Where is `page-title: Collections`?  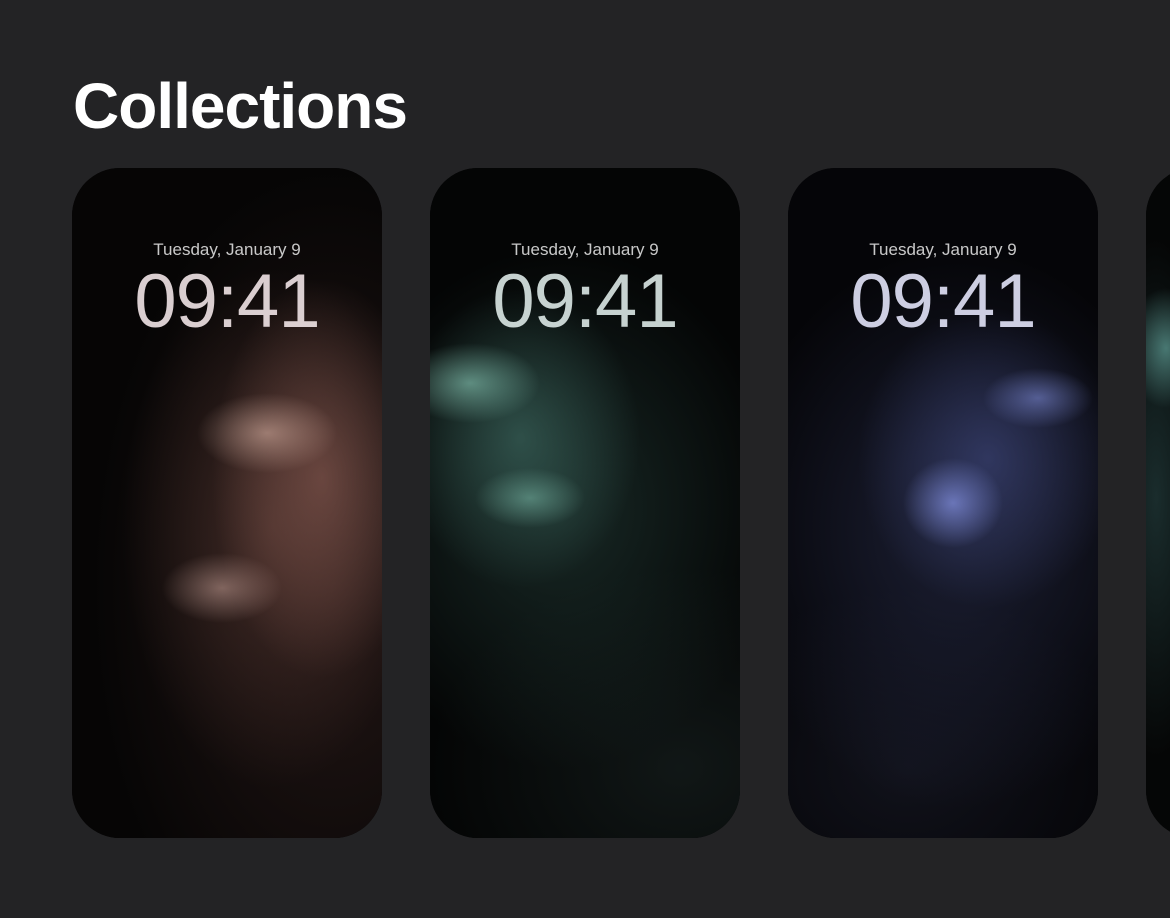 page-title: Collections is located at coordinates (240, 106).